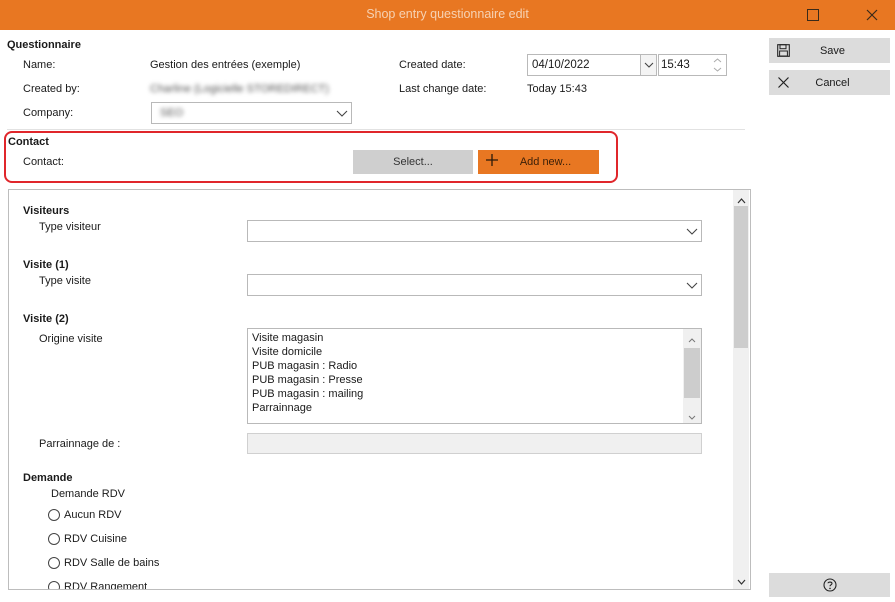 The width and height of the screenshot is (895, 602). I want to click on created-date-label: Created date:, so click(432, 65).